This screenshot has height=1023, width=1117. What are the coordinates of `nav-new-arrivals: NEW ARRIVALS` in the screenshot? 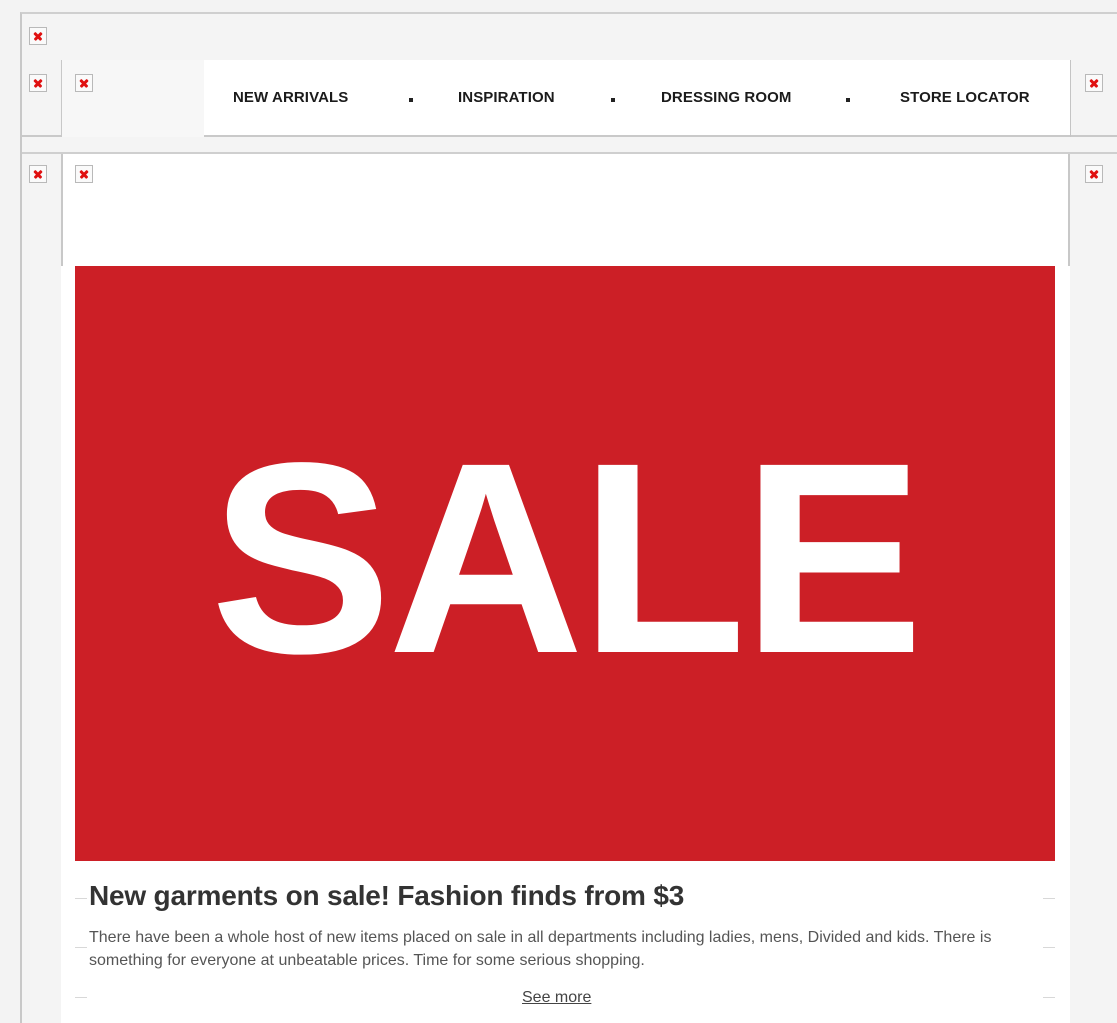 It's located at (290, 97).